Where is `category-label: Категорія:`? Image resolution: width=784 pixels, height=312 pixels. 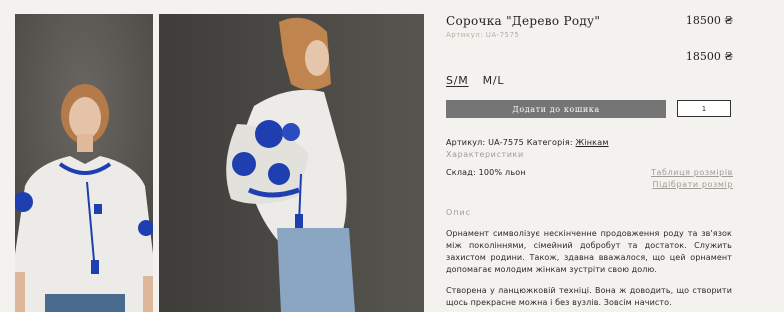
category-label: Категорія: is located at coordinates (549, 142).